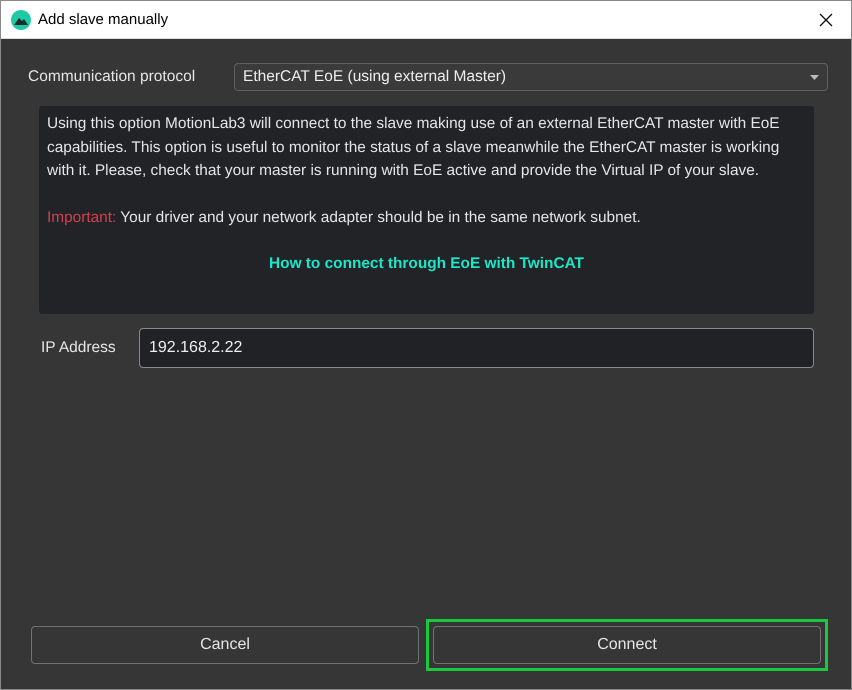  What do you see at coordinates (426, 263) in the screenshot?
I see `help-link: How to connect through EoE with TwinCAT` at bounding box center [426, 263].